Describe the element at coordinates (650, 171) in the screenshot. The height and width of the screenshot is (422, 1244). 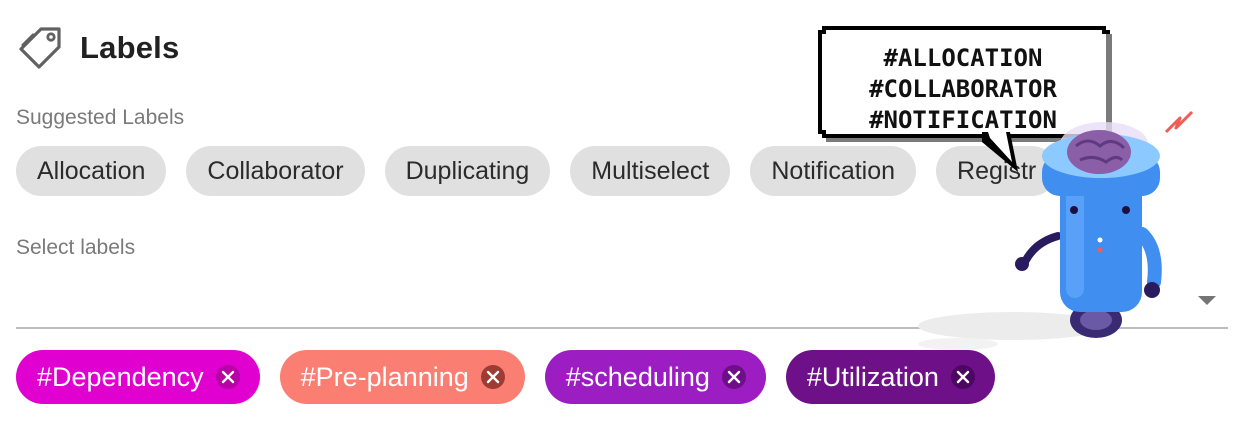
I see `suggested-chip-multiselect: Multiselect` at that location.